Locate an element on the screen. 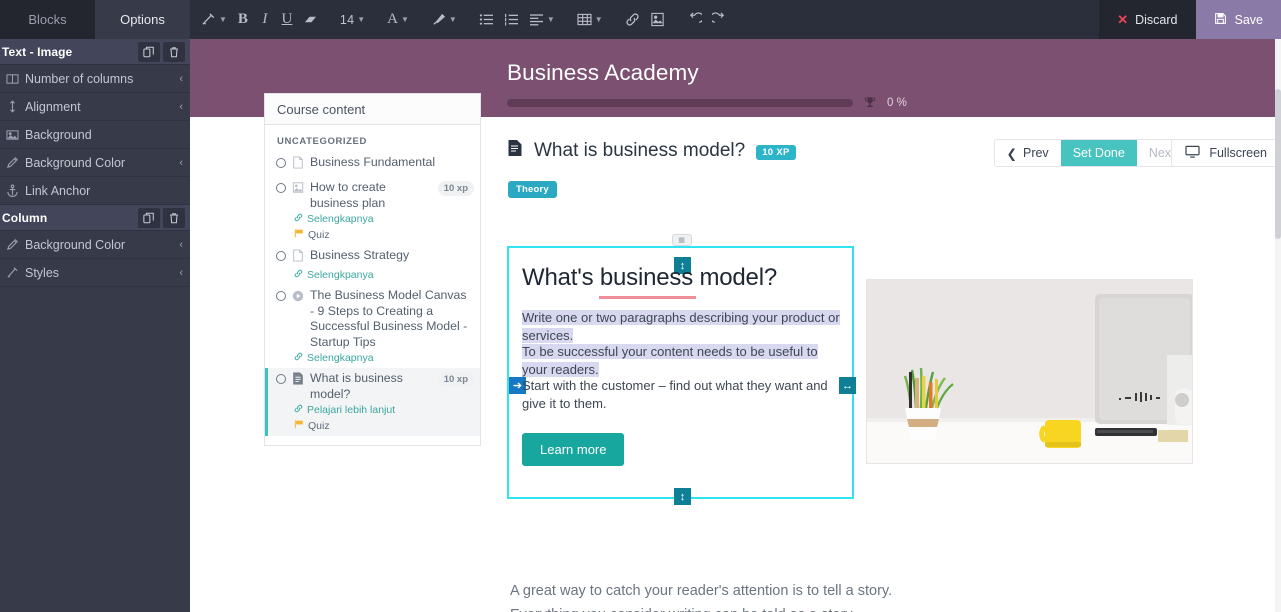 The height and width of the screenshot is (612, 1281). sublink-label: Selengkpanya is located at coordinates (340, 275).